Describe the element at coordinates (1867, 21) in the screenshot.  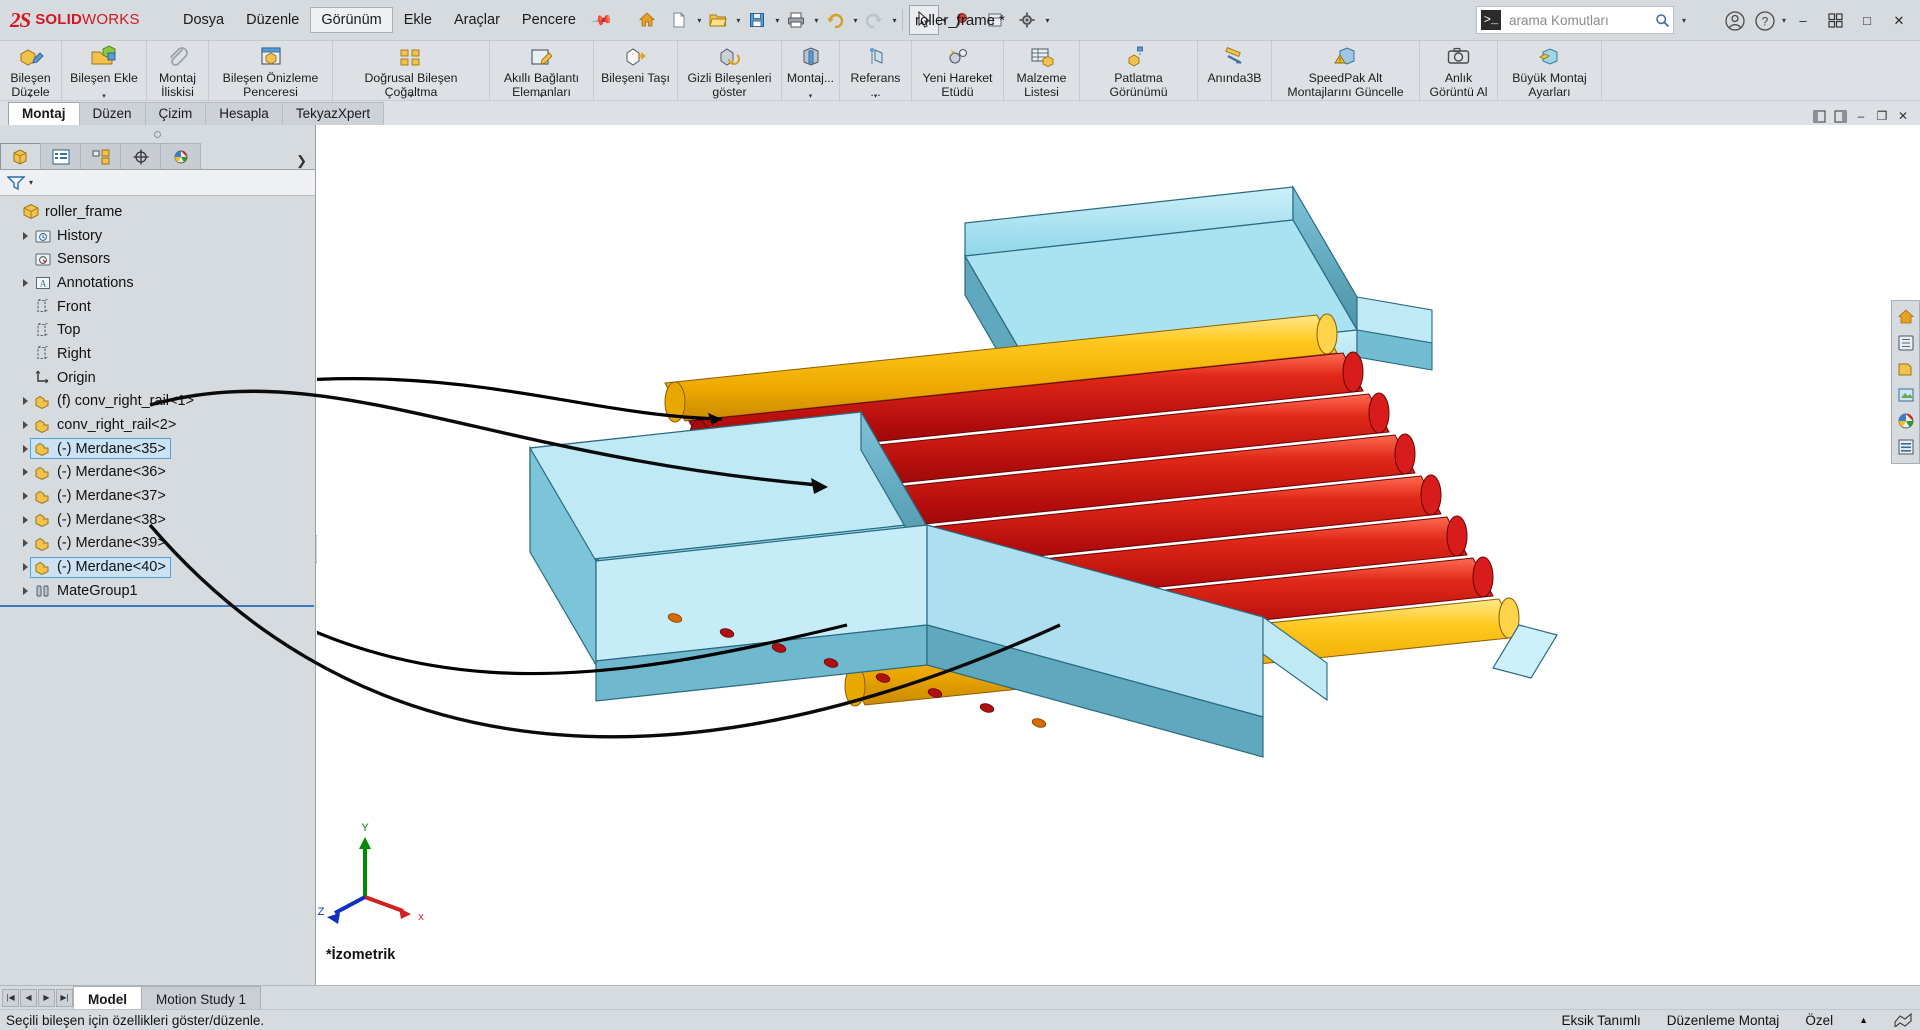
I see `maximize-window-button: □` at that location.